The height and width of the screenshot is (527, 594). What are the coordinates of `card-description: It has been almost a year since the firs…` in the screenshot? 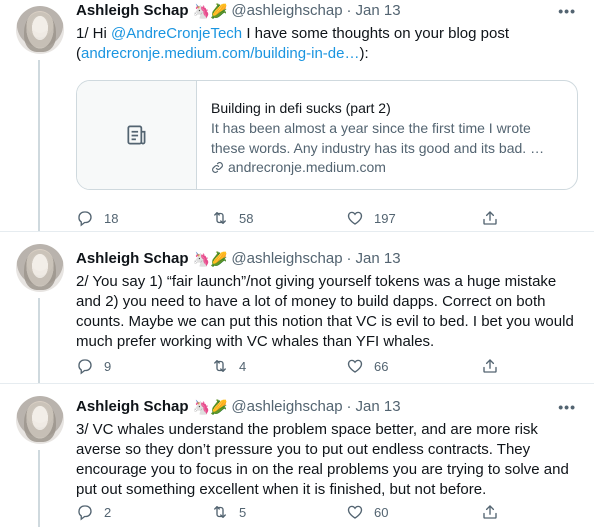 It's located at (378, 138).